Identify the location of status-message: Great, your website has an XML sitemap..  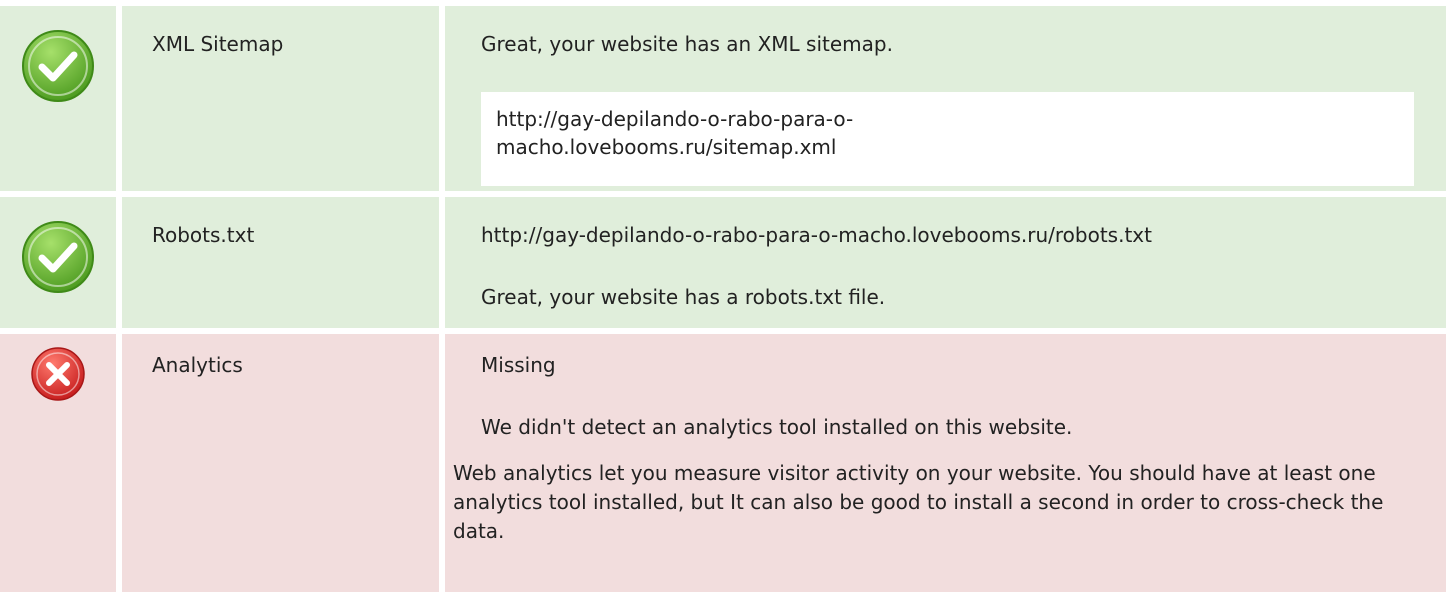
(687, 44).